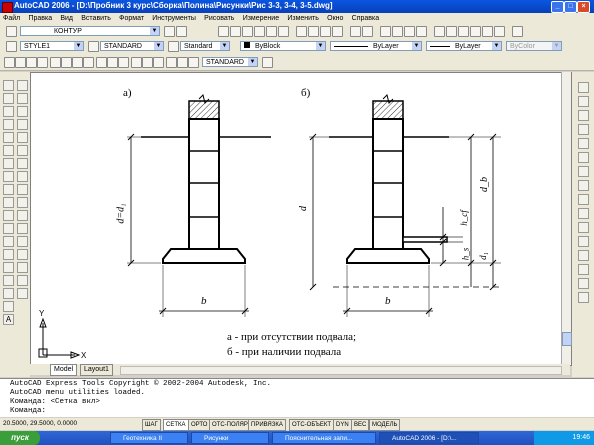 The width and height of the screenshot is (594, 445). Describe the element at coordinates (93, 46) in the screenshot. I see `dim-style-icon` at that location.